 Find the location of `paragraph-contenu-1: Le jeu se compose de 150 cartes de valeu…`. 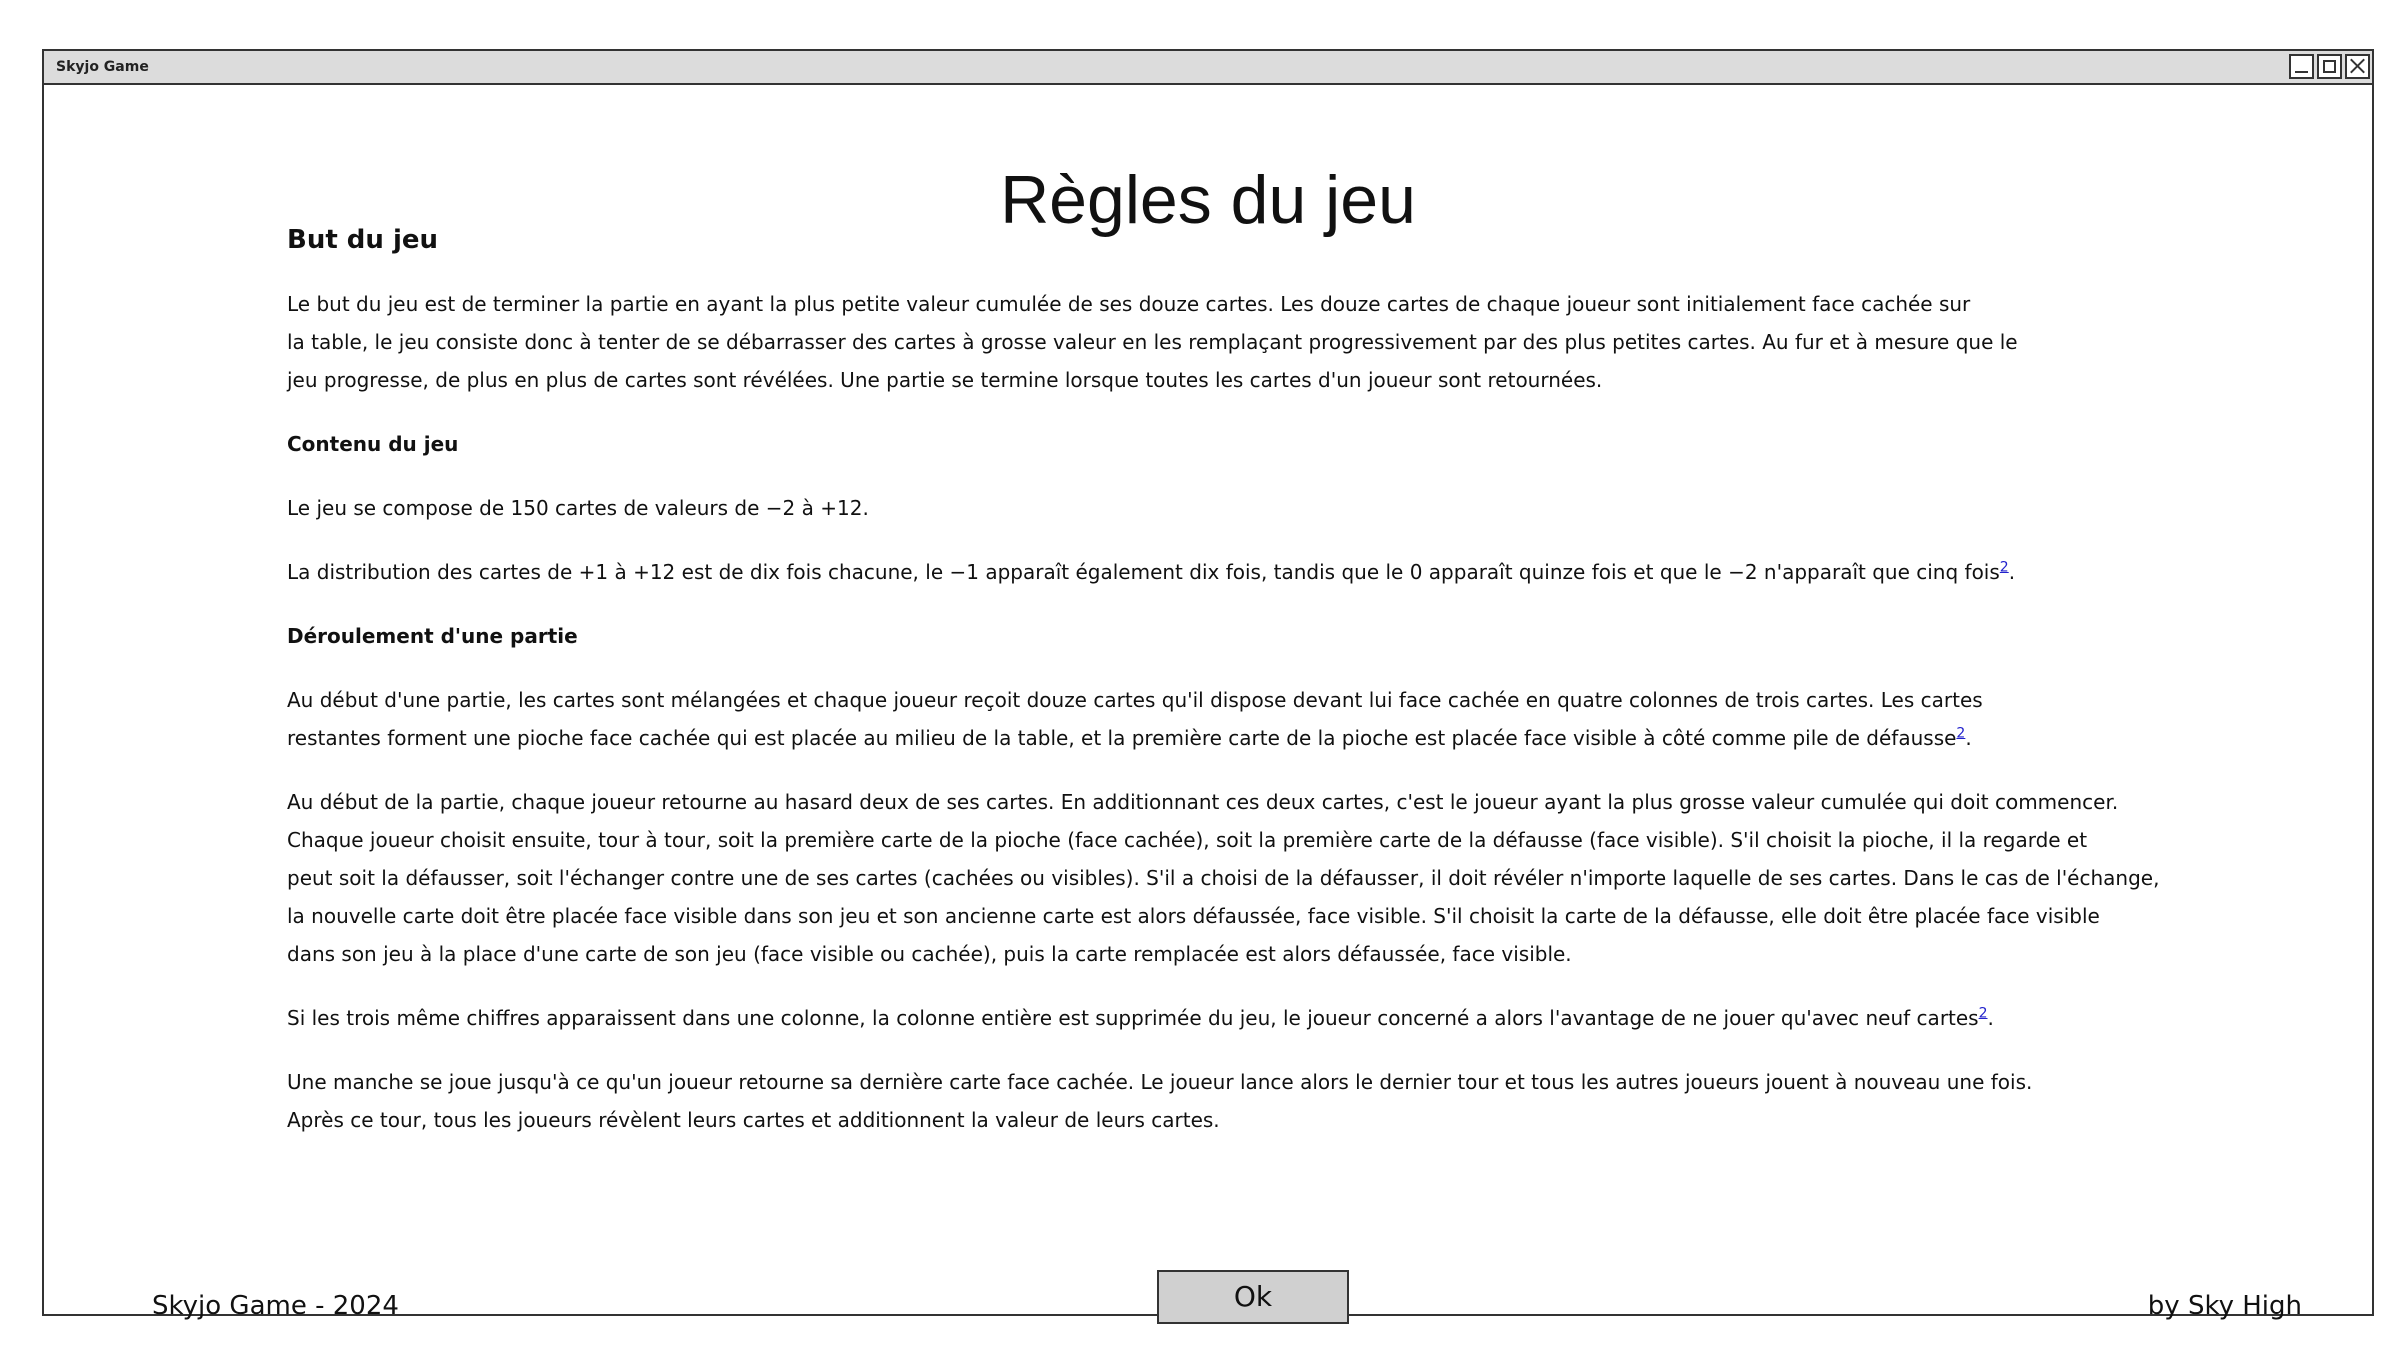

paragraph-contenu-1: Le jeu se compose de 150 cartes de valeu… is located at coordinates (578, 508).